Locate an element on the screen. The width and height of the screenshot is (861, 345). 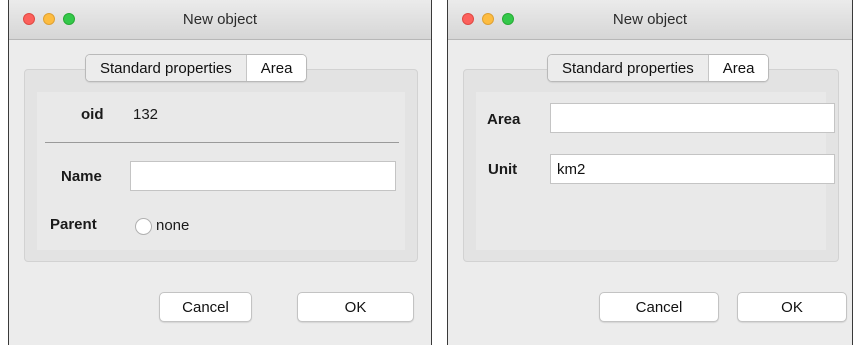
area-label: Area is located at coordinates (504, 119).